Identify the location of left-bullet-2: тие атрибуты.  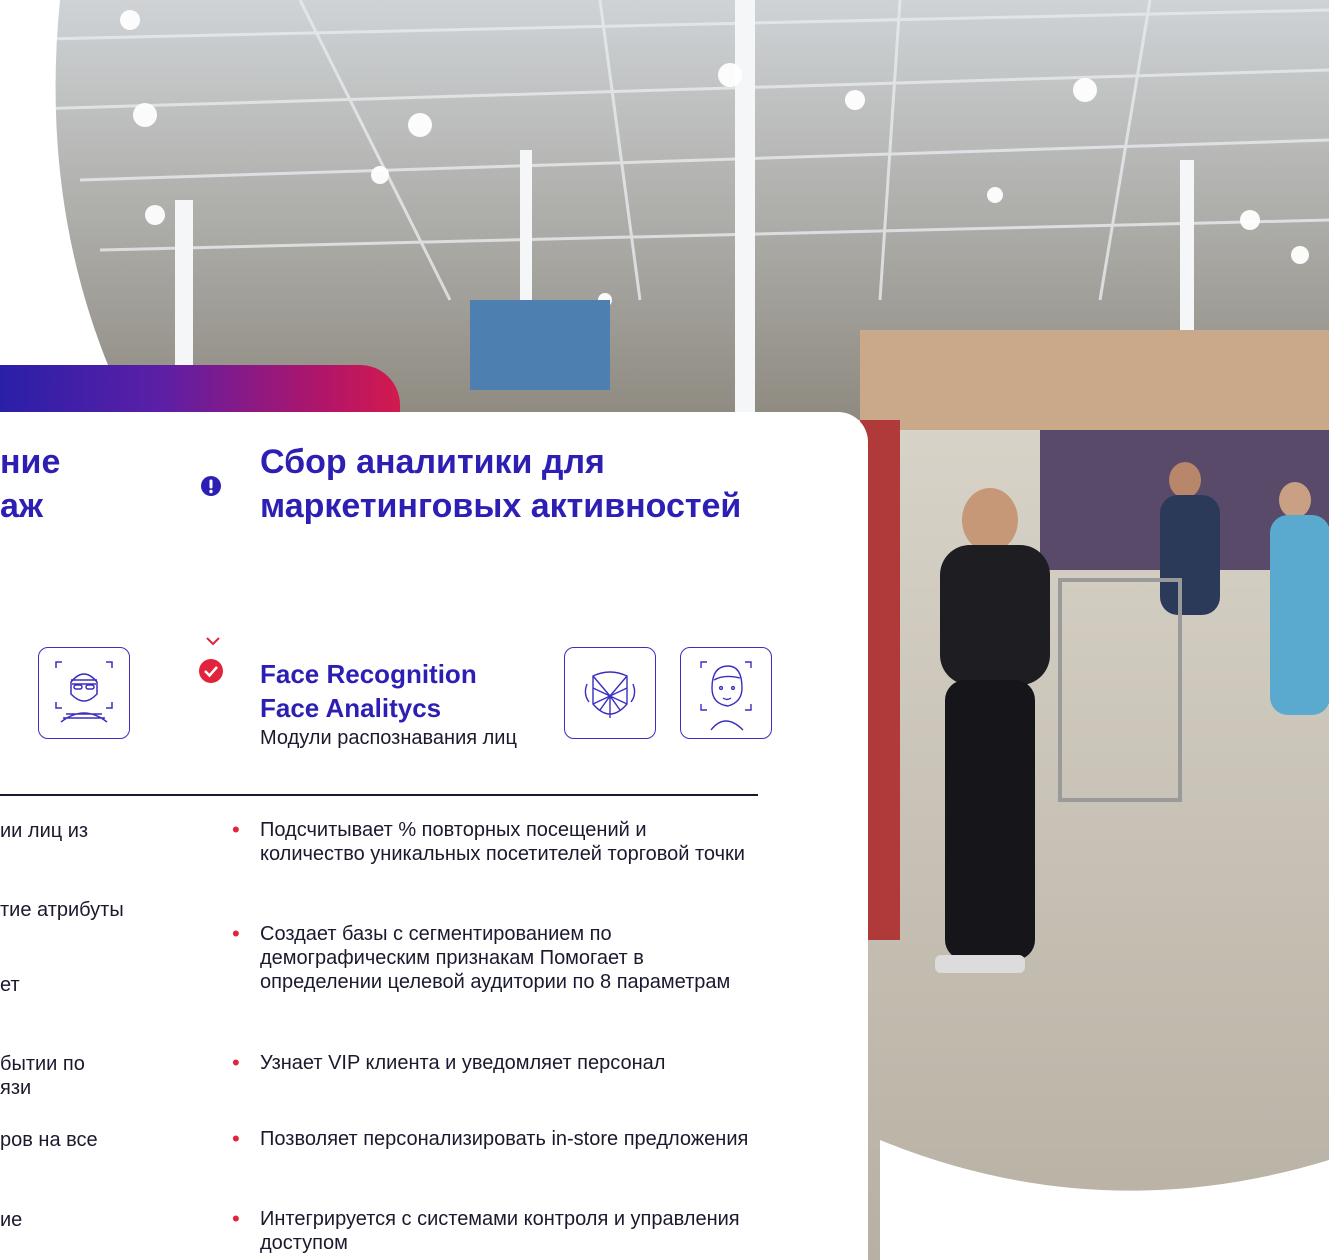
(62, 910).